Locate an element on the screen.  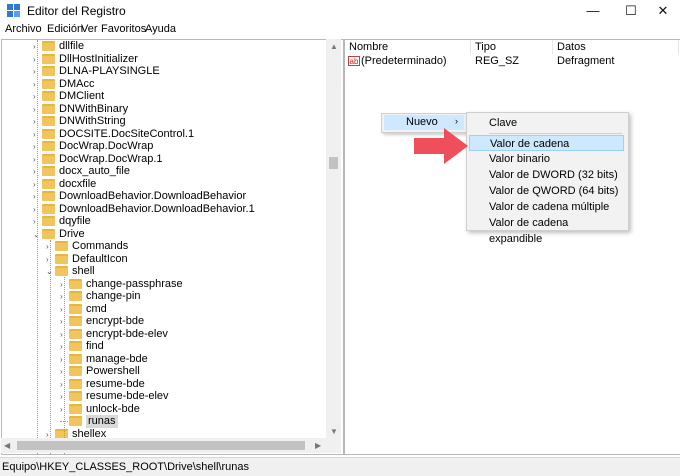
tree-node: › DocWrap.DocWrap is located at coordinates (164, 146).